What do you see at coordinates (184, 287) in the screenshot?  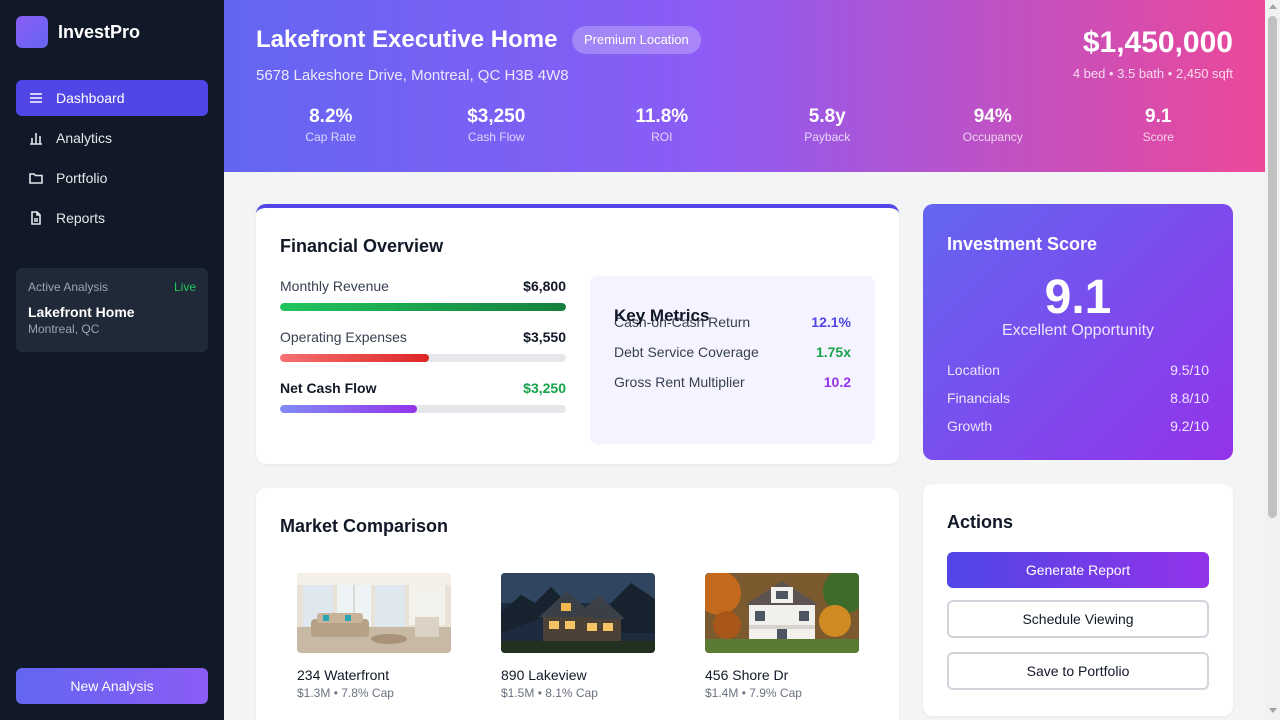 I see `live-status: Live` at bounding box center [184, 287].